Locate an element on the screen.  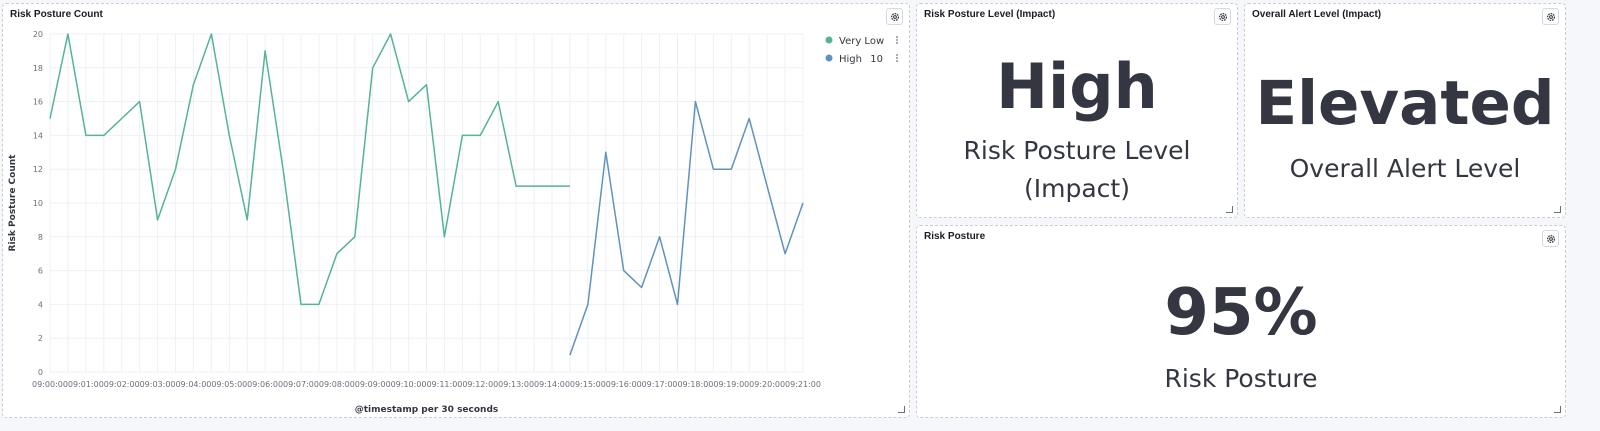
x-tick-label: 09:02:00 is located at coordinates (122, 384).